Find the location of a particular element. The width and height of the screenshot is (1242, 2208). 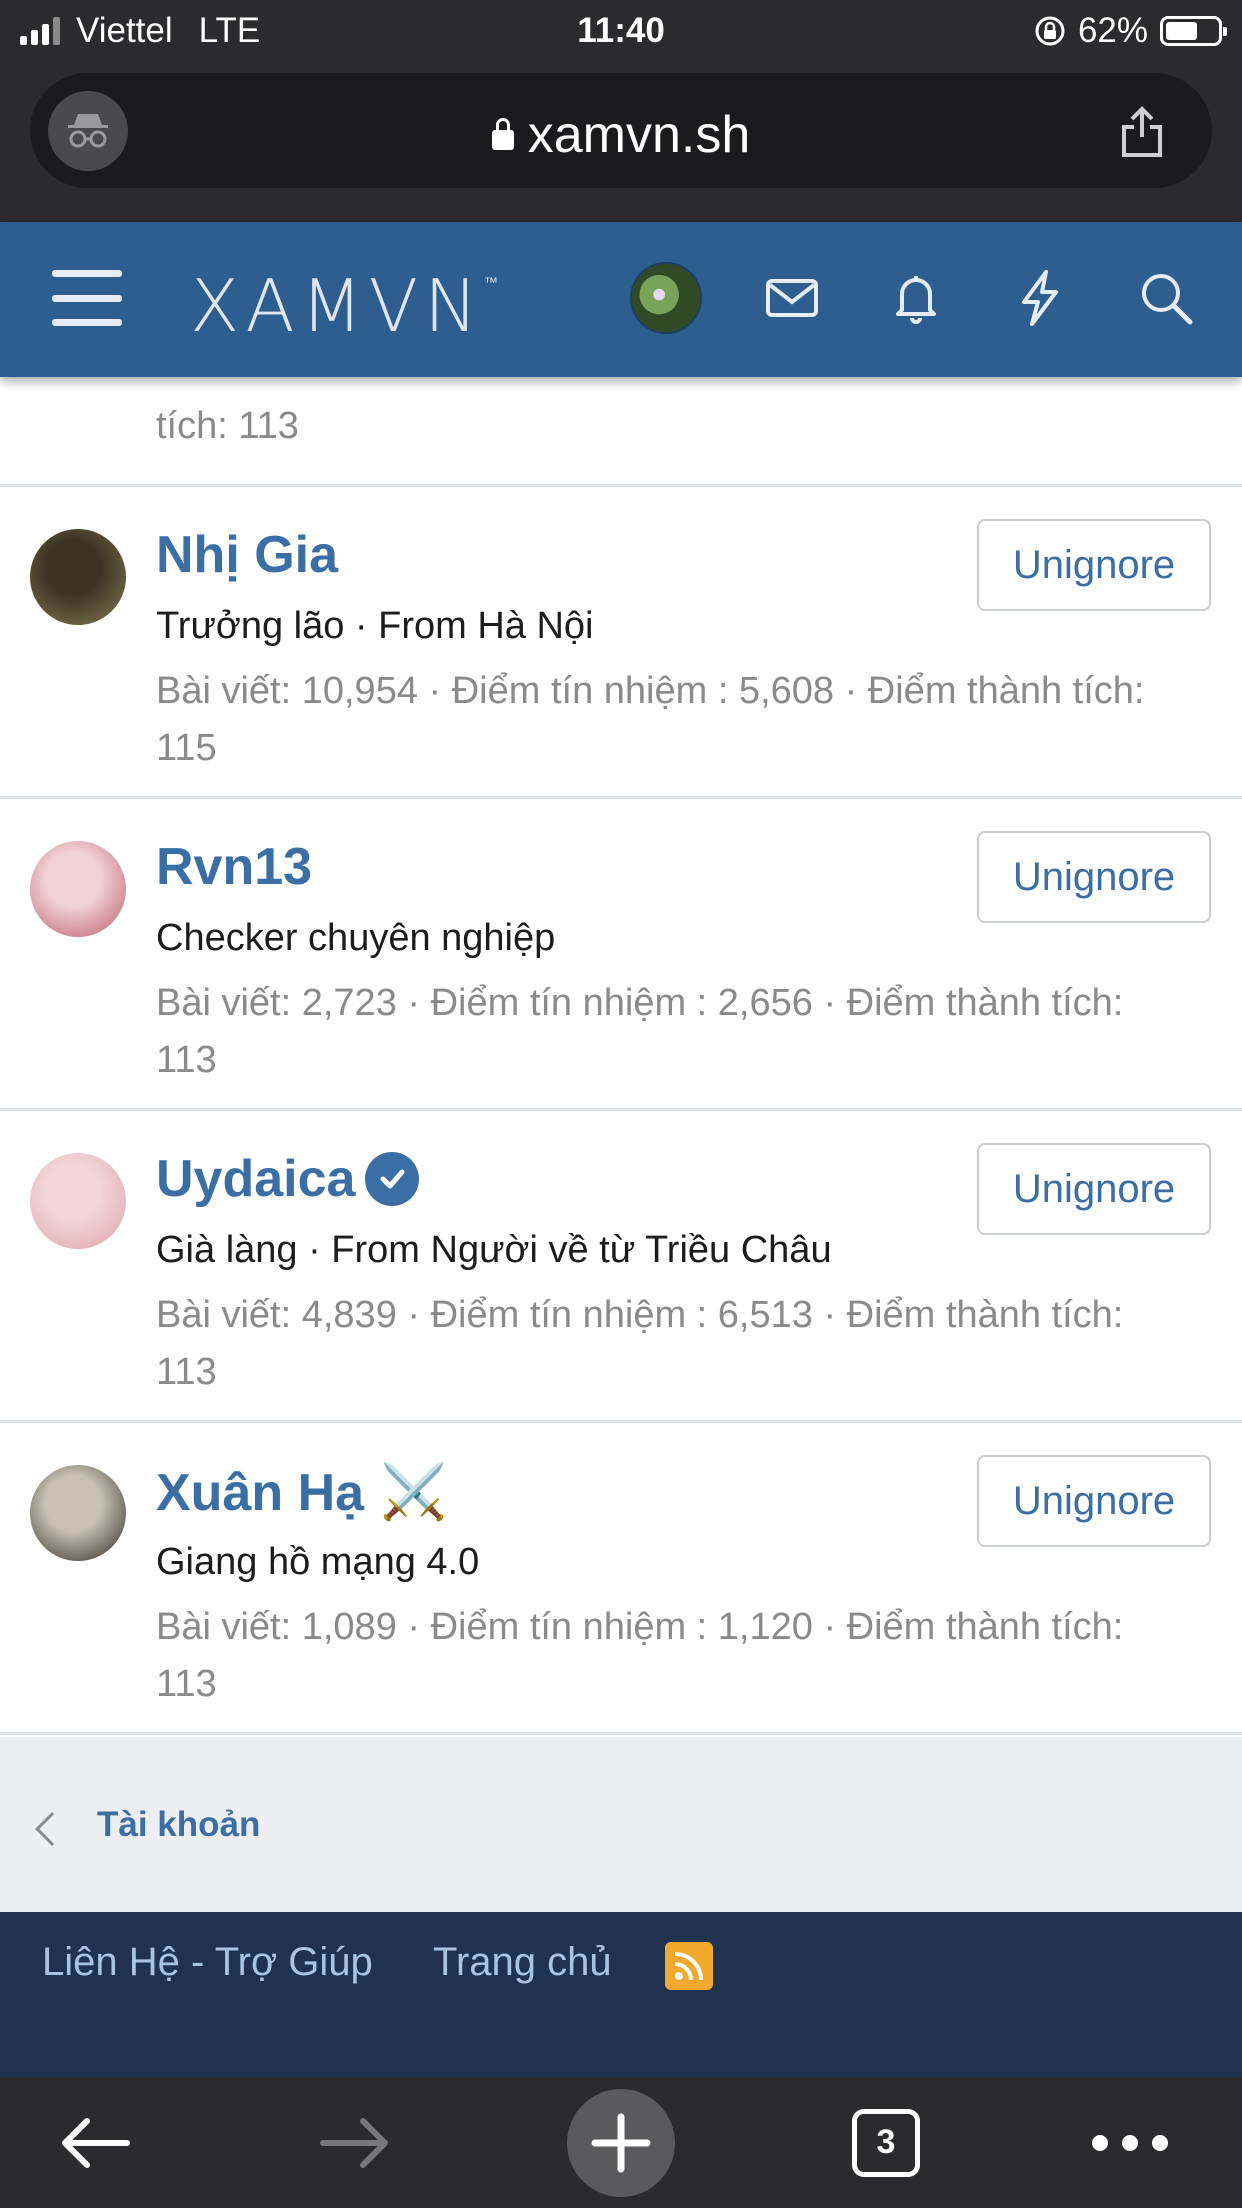

plus-circle is located at coordinates (621, 2142).